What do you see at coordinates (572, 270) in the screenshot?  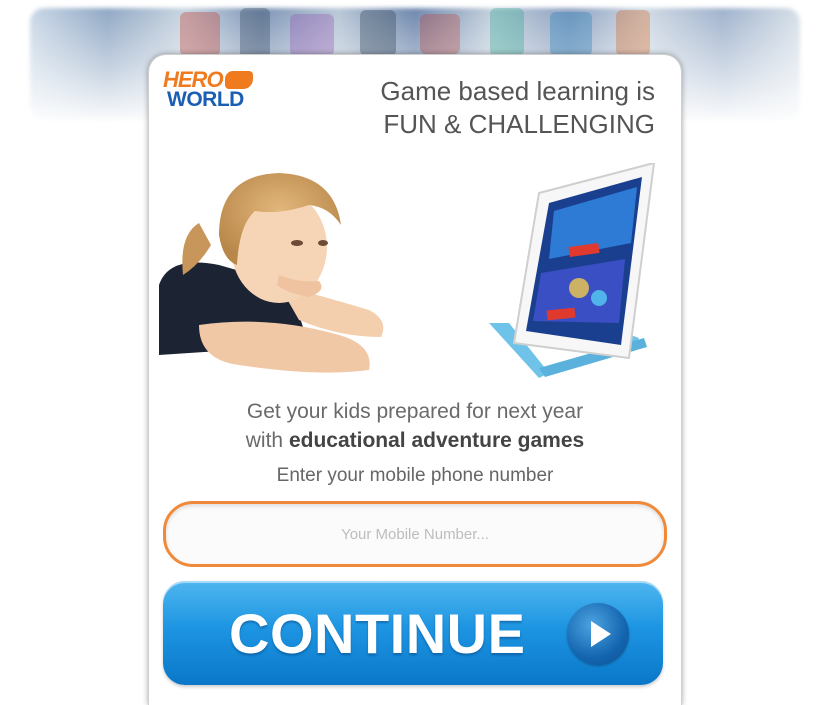 I see `tablet-game-illustration` at bounding box center [572, 270].